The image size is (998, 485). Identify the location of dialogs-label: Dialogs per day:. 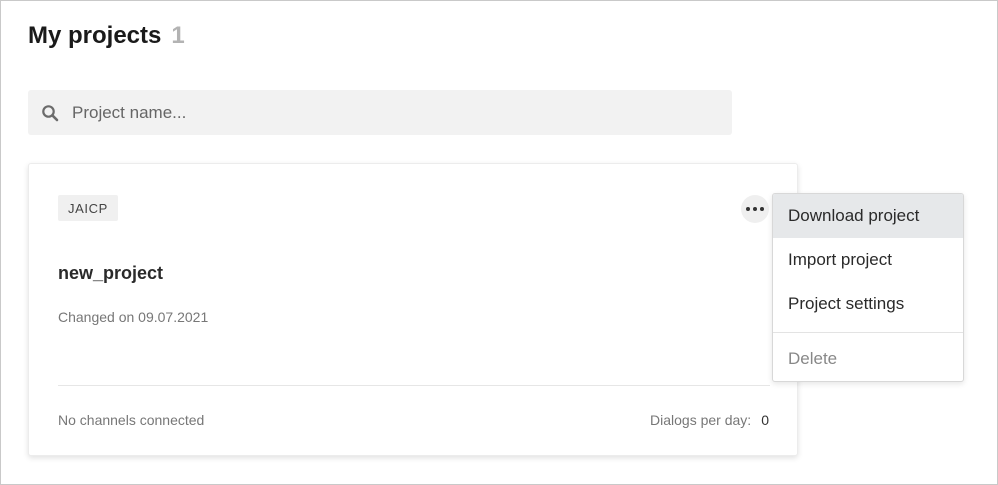
(701, 420).